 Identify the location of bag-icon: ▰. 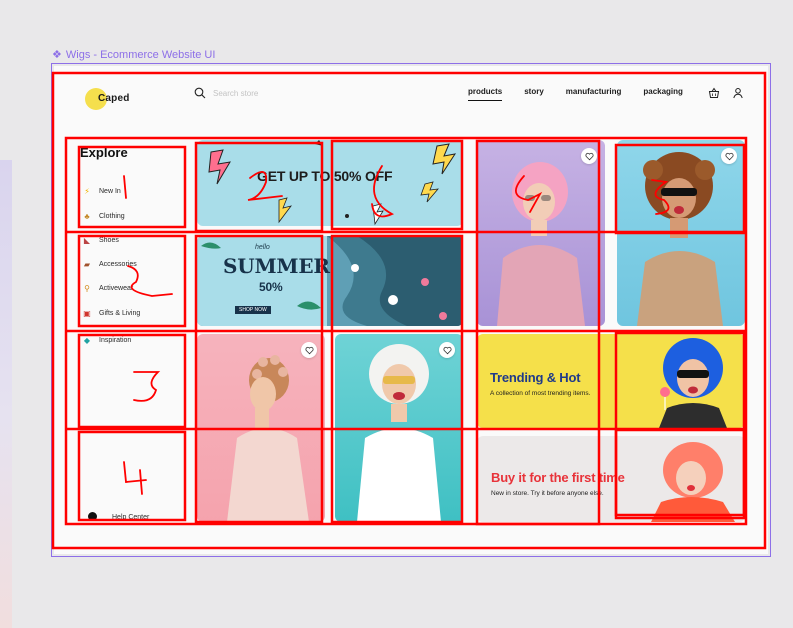
(87, 264).